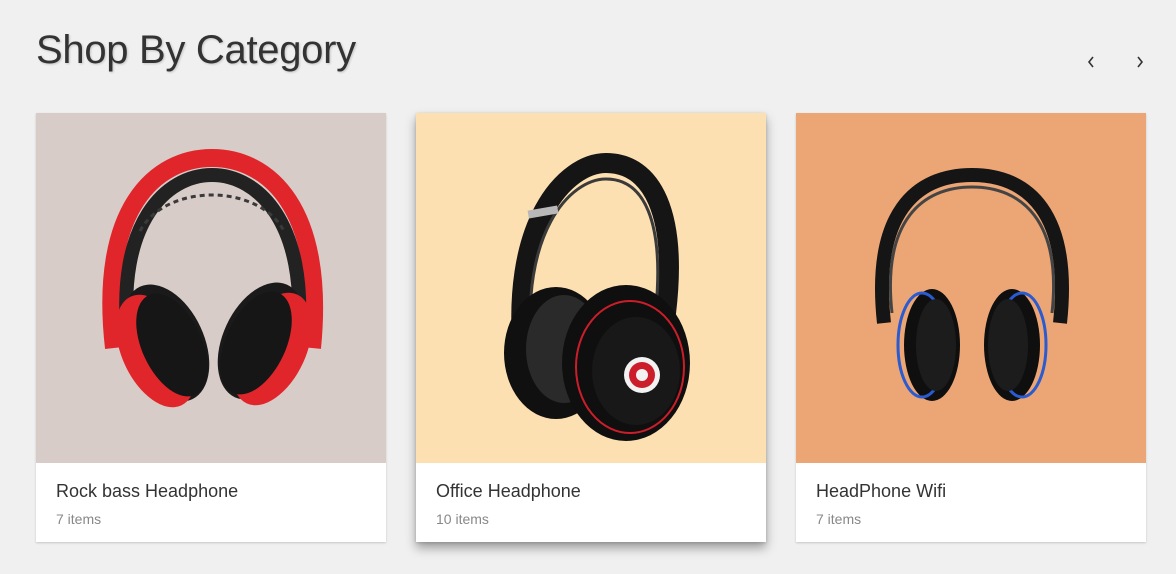  I want to click on category-title: Rock bass Headphone, so click(211, 491).